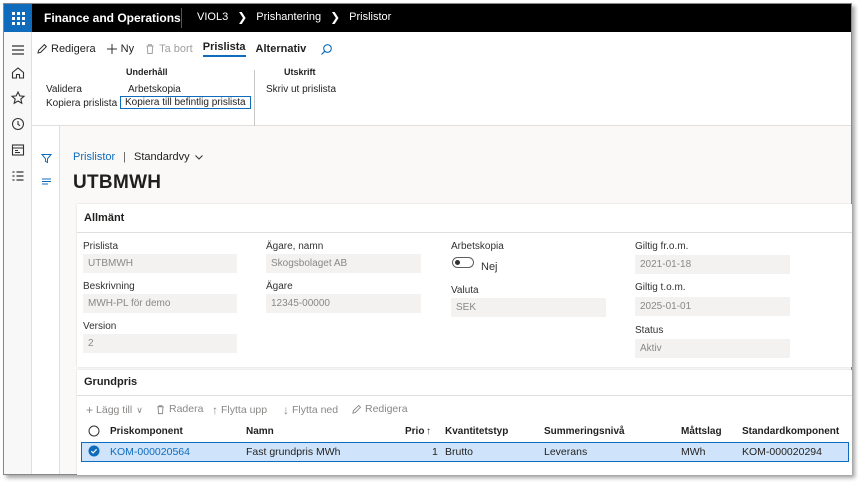 This screenshot has width=859, height=483. Describe the element at coordinates (146, 431) in the screenshot. I see `column-header-priskomponent: Priskomponent` at that location.